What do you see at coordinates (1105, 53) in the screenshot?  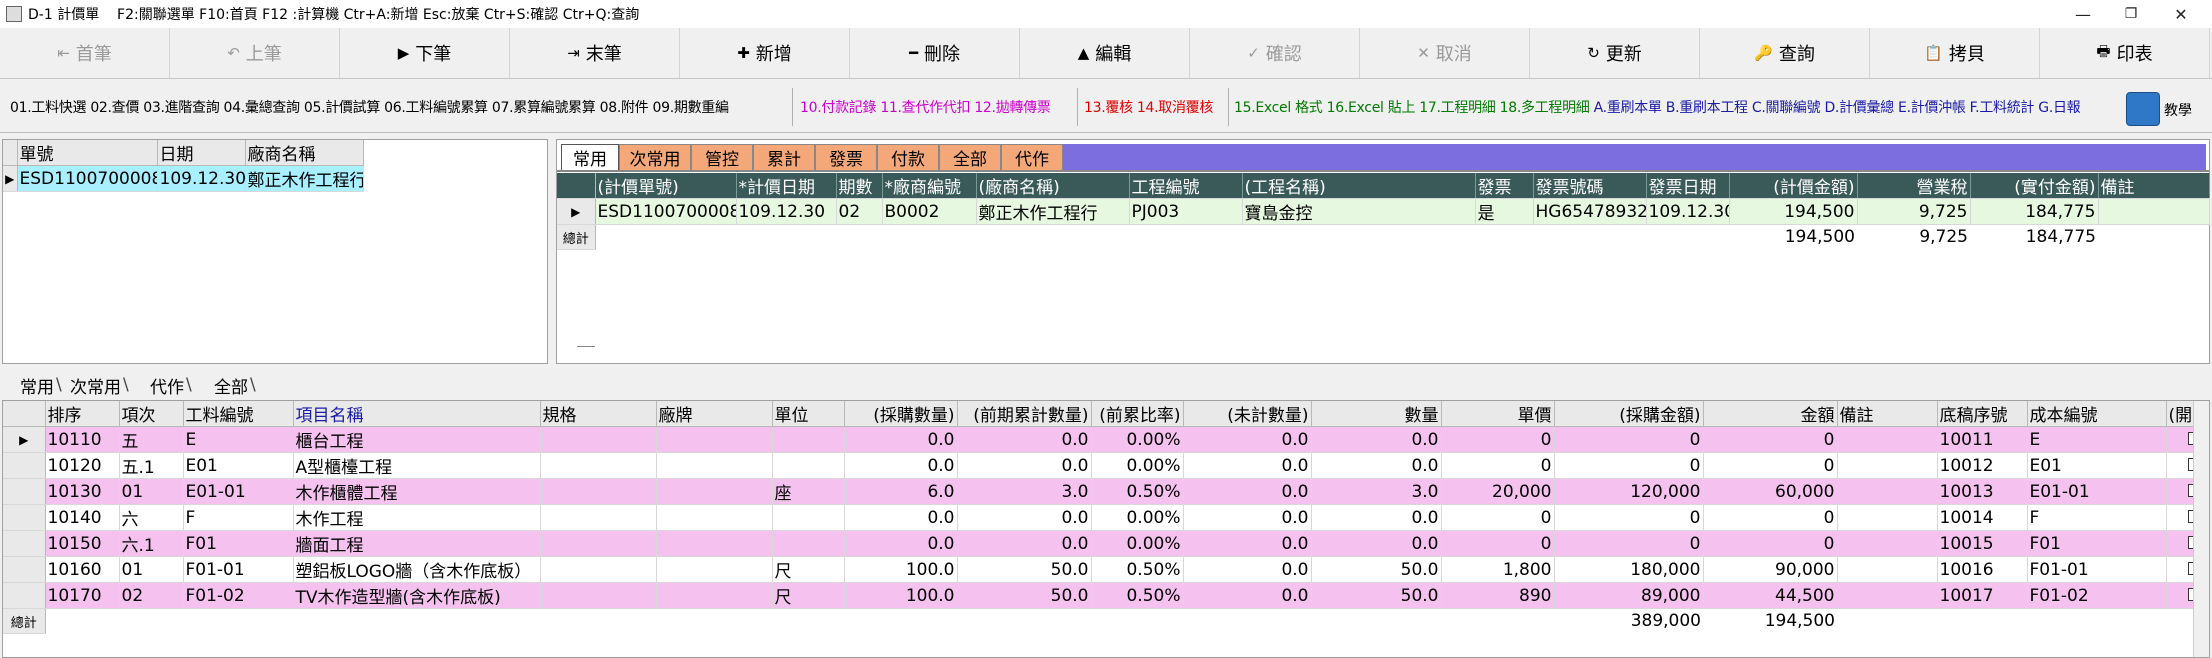 I see `toolbar-button-6: ▲ 編輯` at bounding box center [1105, 53].